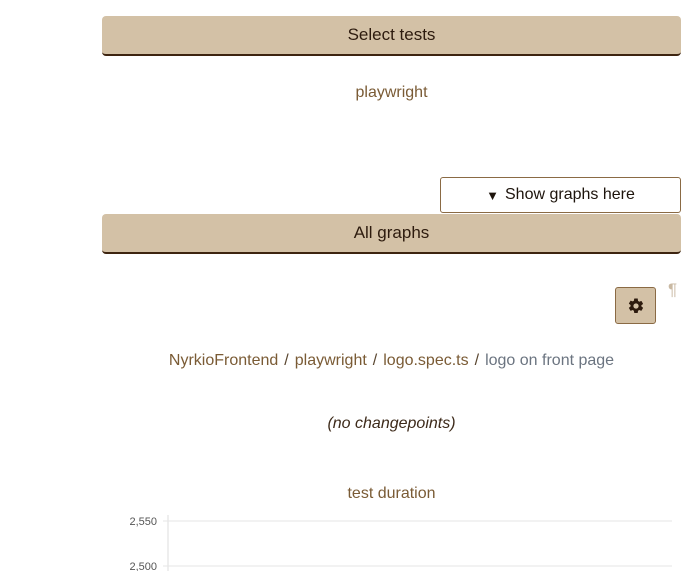  I want to click on test-item-playwright: playwright, so click(391, 93).